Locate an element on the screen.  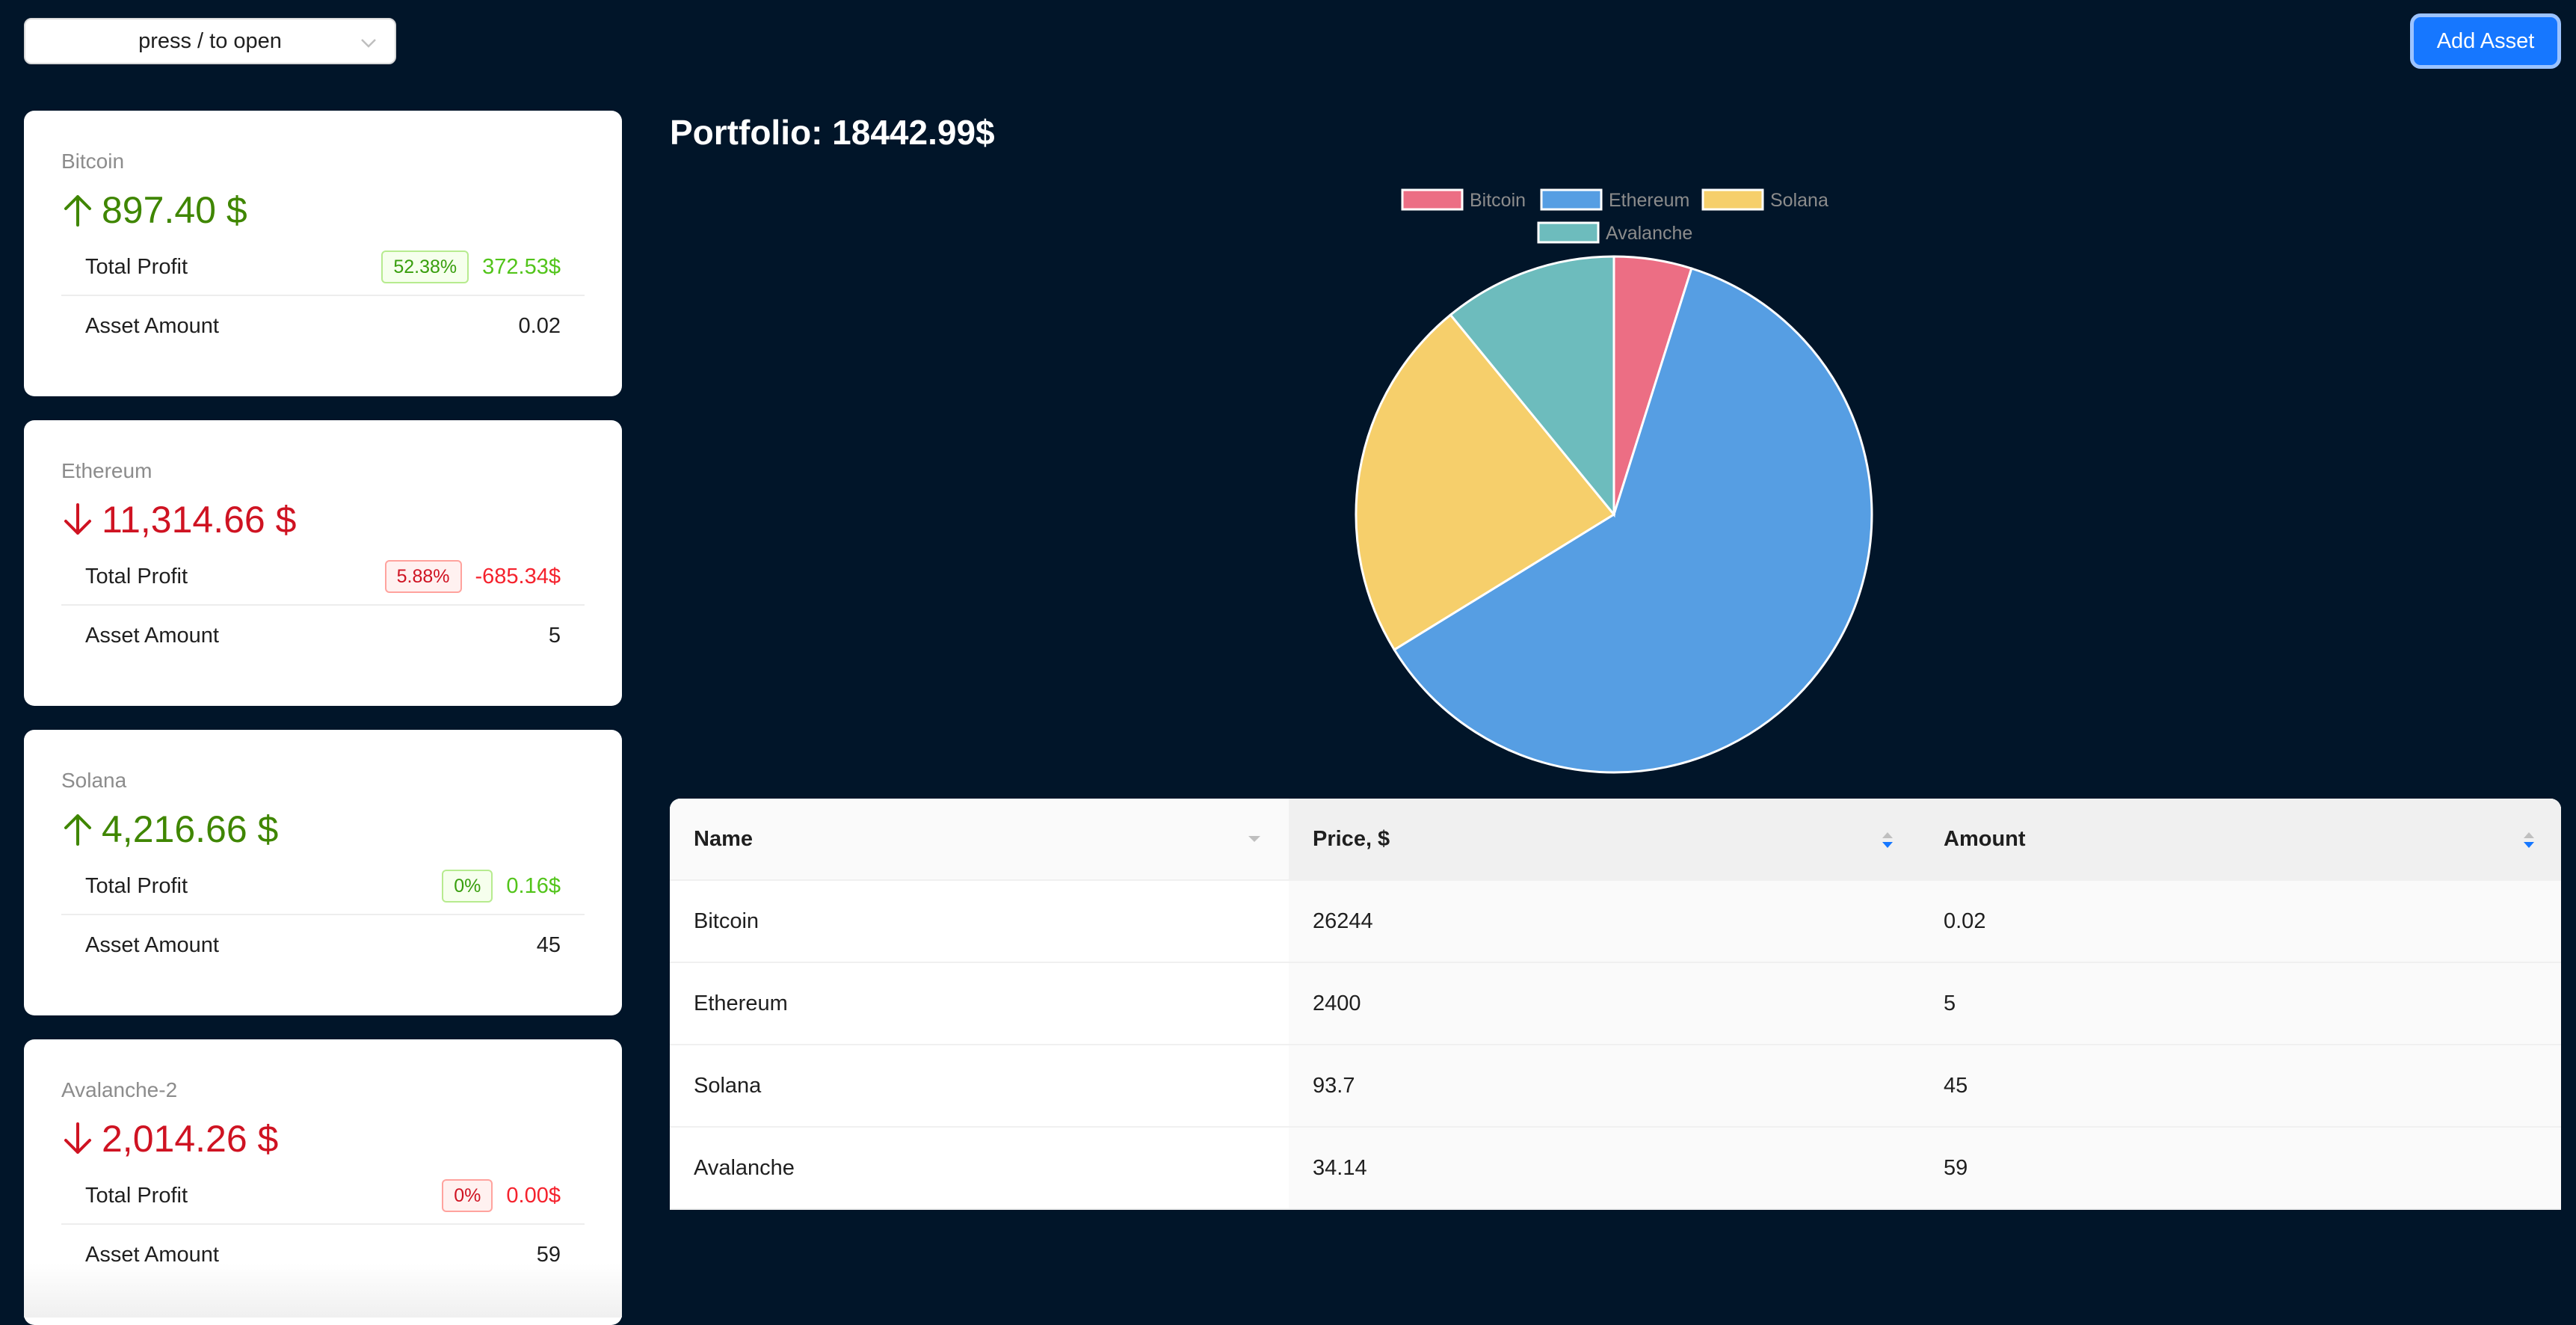
asset-amount-value: 5 is located at coordinates (554, 636).